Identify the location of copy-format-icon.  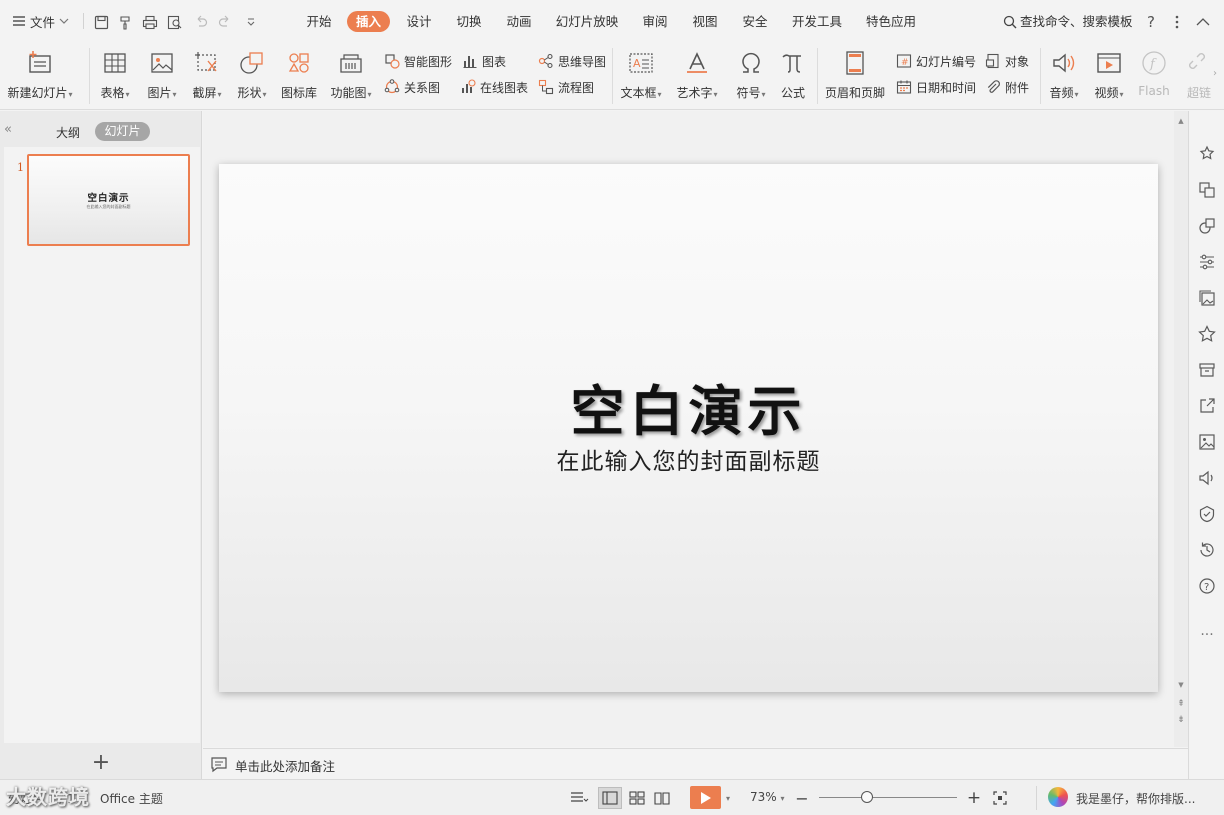
(1207, 190).